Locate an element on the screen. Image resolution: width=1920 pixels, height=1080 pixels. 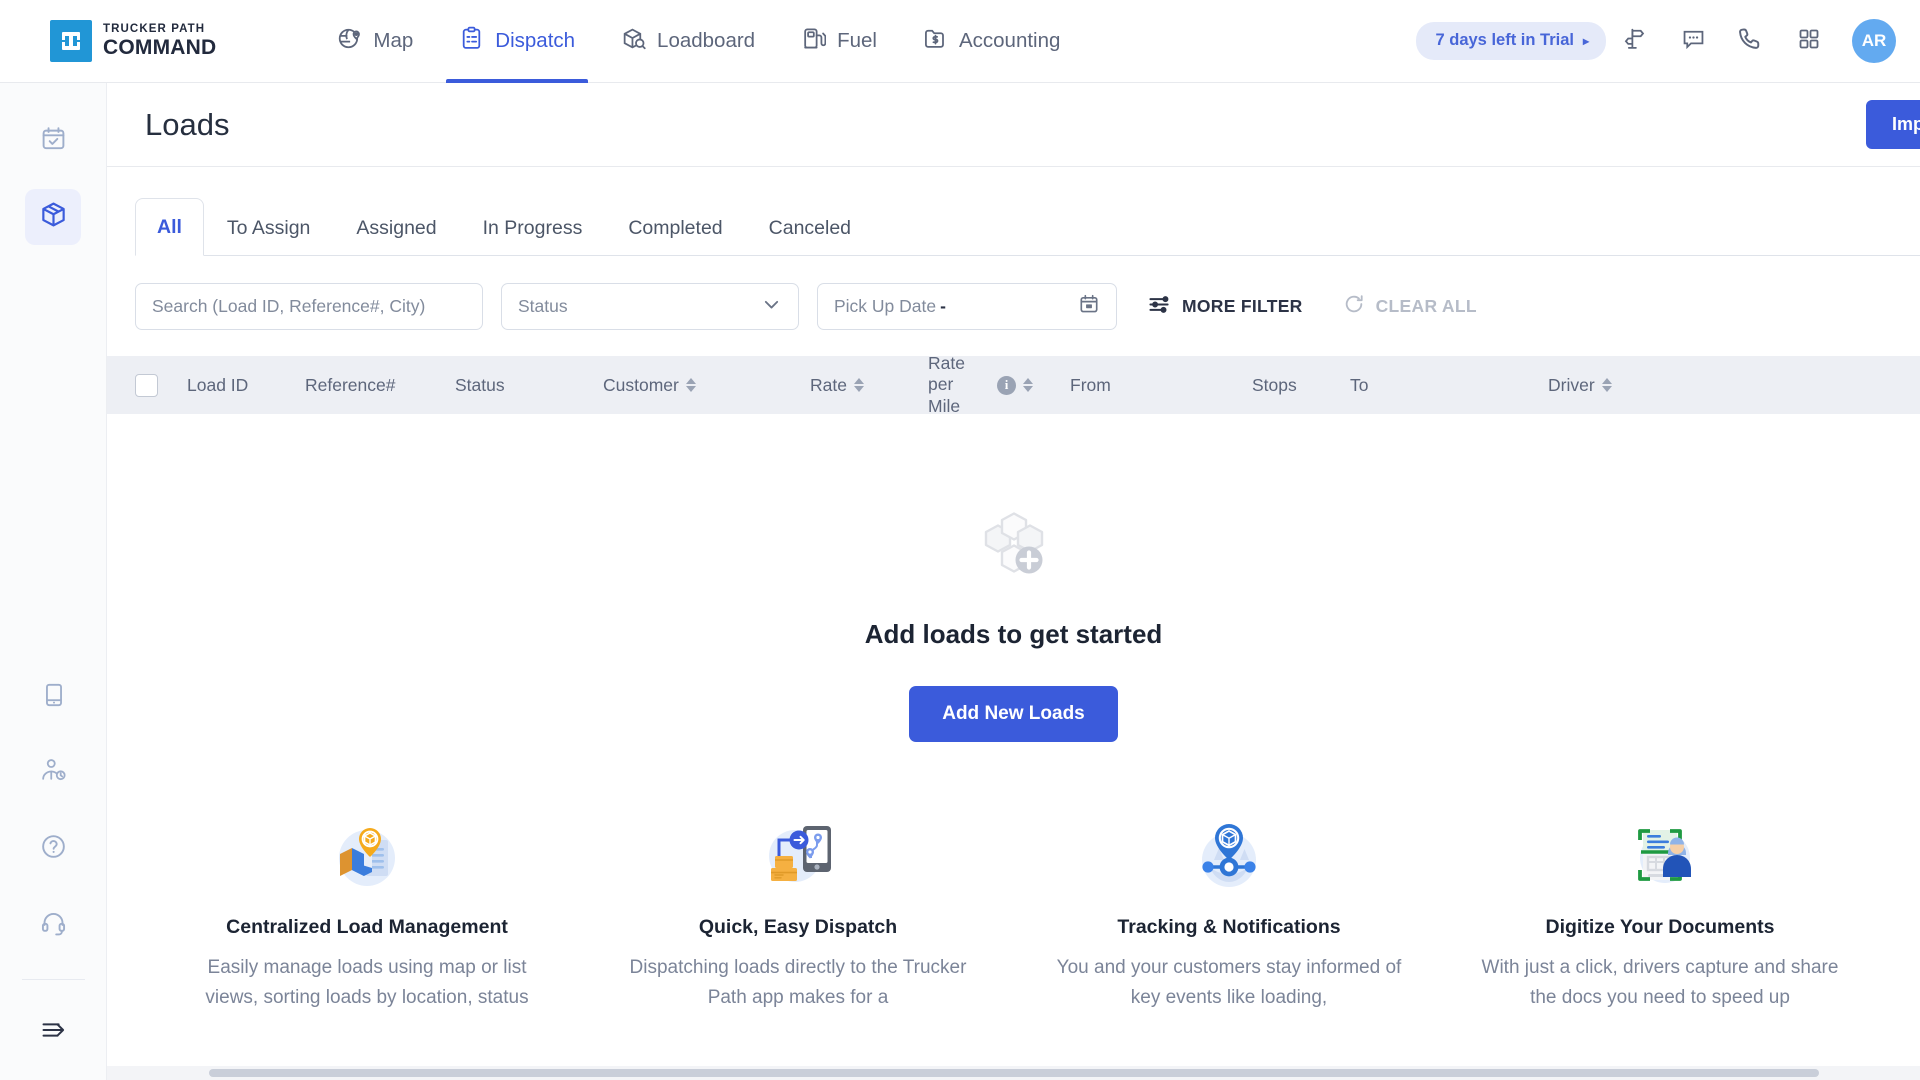
column-customer: Customer is located at coordinates (706, 385).